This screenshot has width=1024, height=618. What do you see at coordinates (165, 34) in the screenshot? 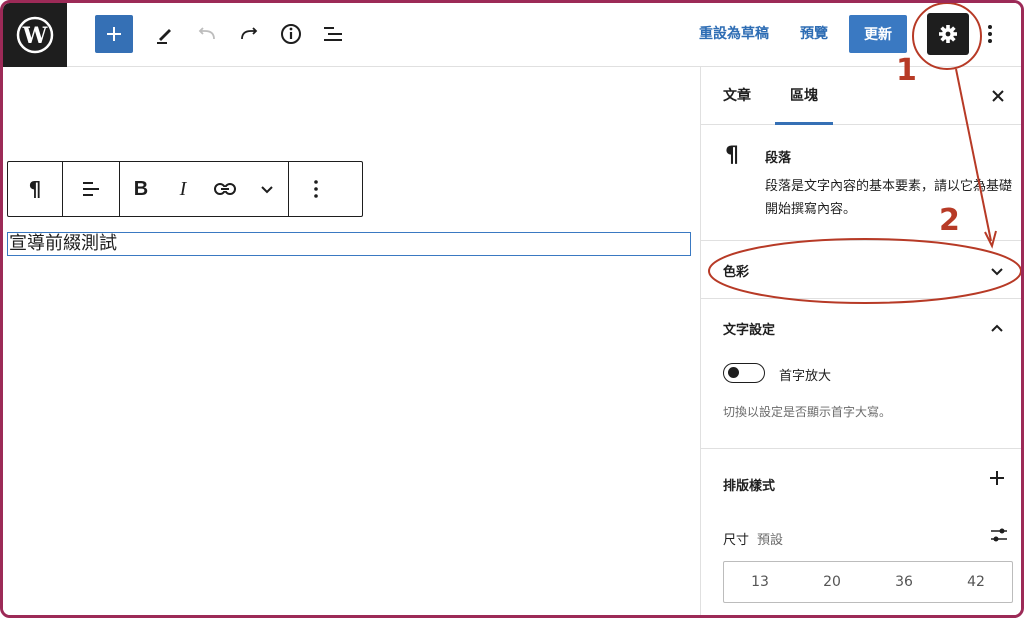
I see `edit-pencil-icon` at bounding box center [165, 34].